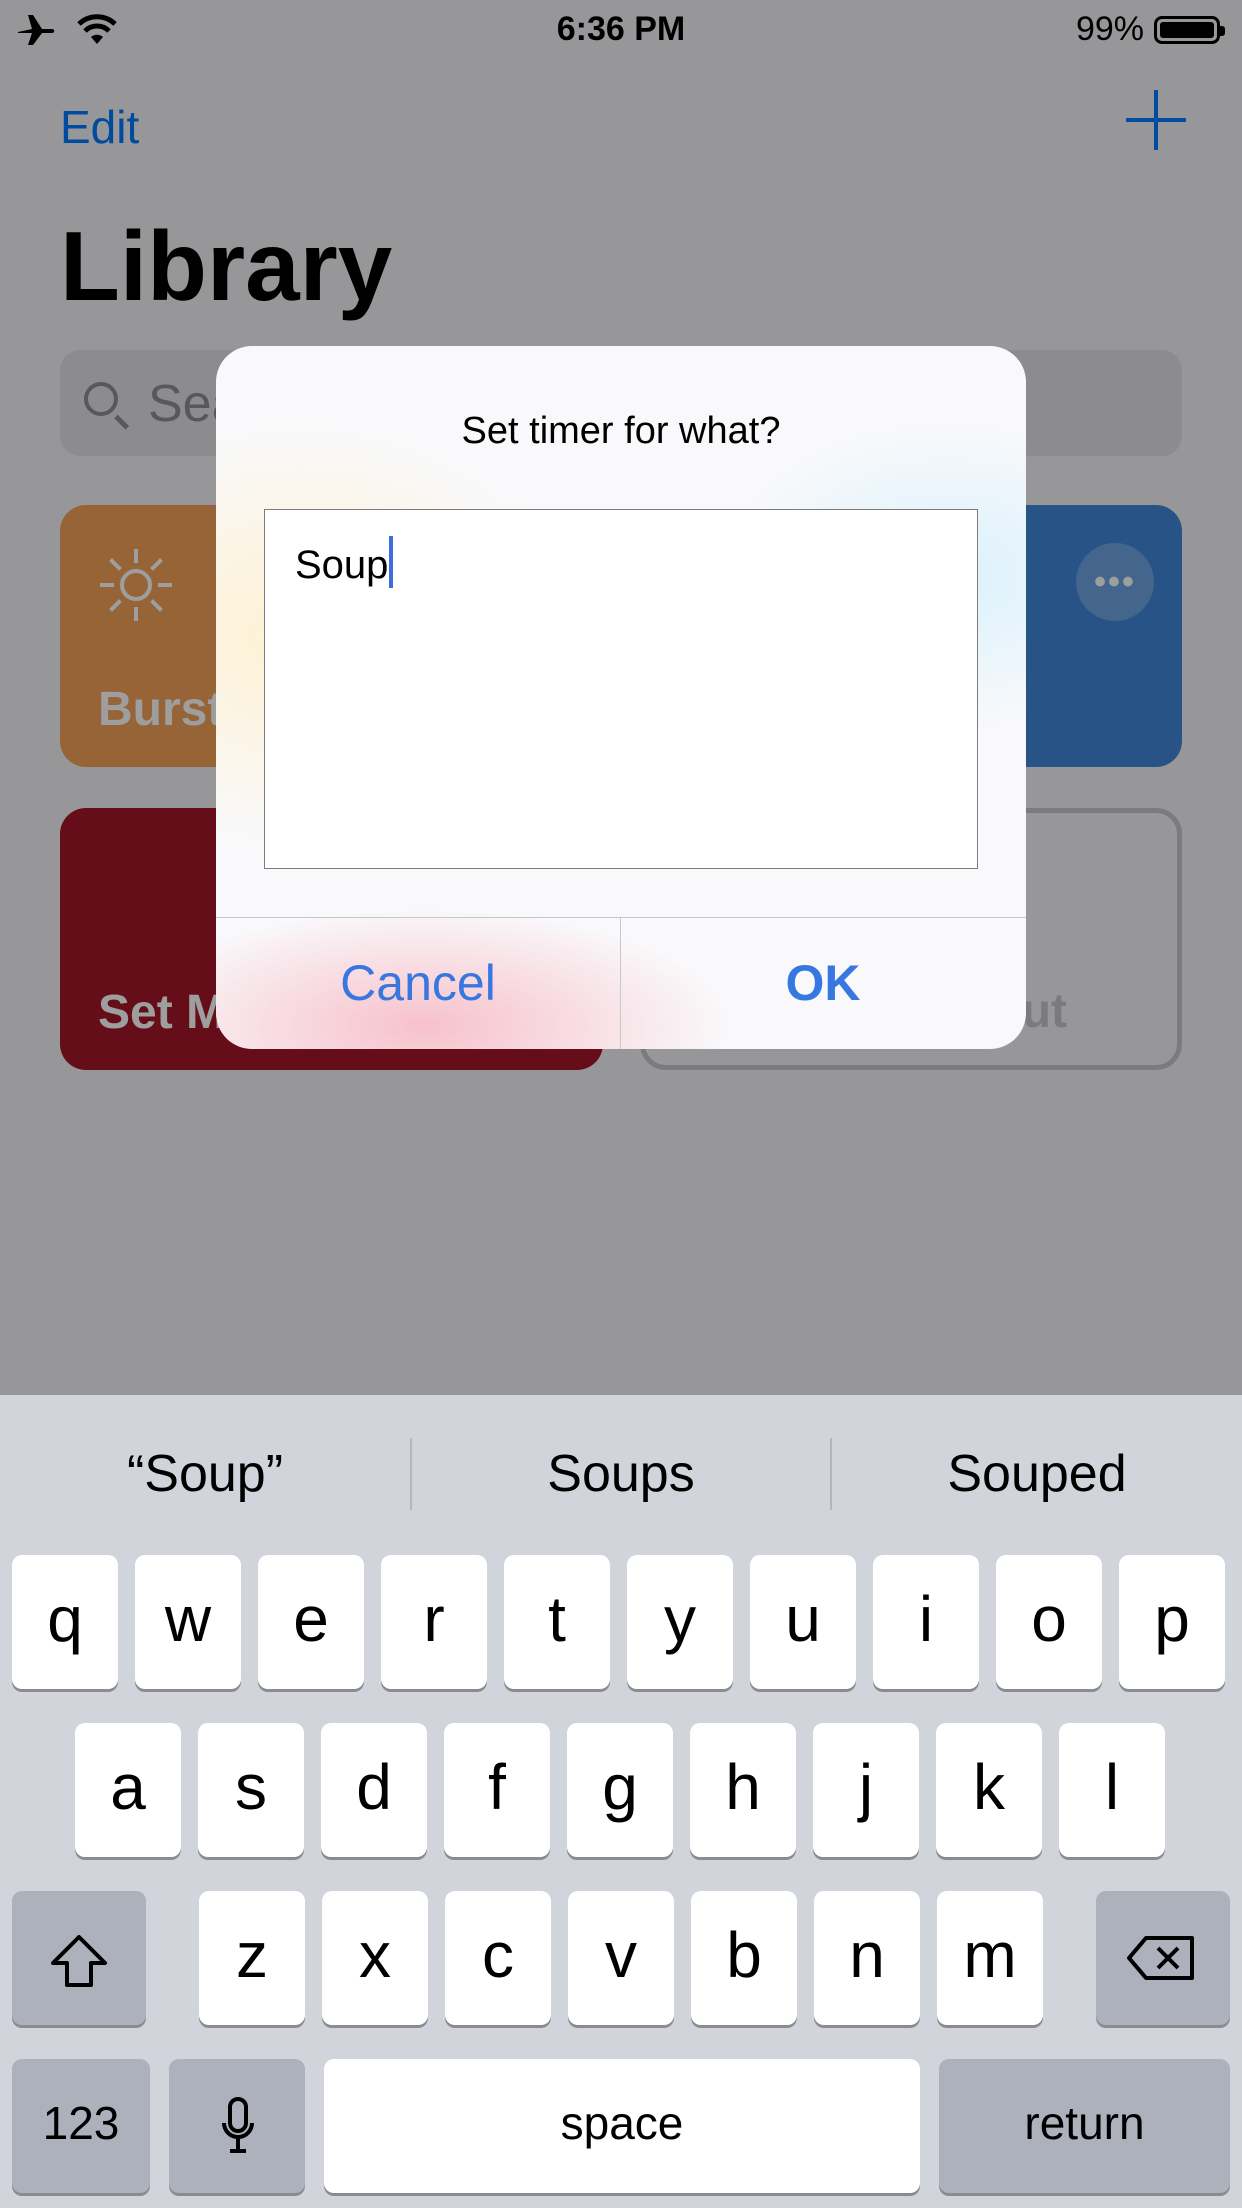  Describe the element at coordinates (803, 1622) in the screenshot. I see `key-u: u` at that location.